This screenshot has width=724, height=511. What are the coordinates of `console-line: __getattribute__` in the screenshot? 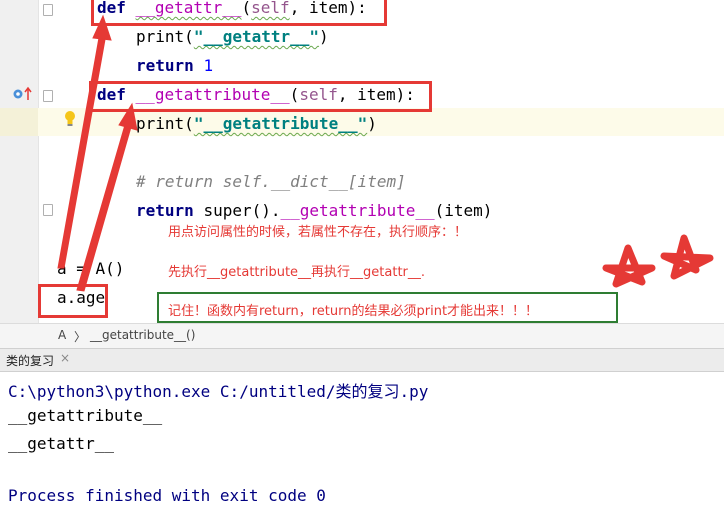 It's located at (85, 415).